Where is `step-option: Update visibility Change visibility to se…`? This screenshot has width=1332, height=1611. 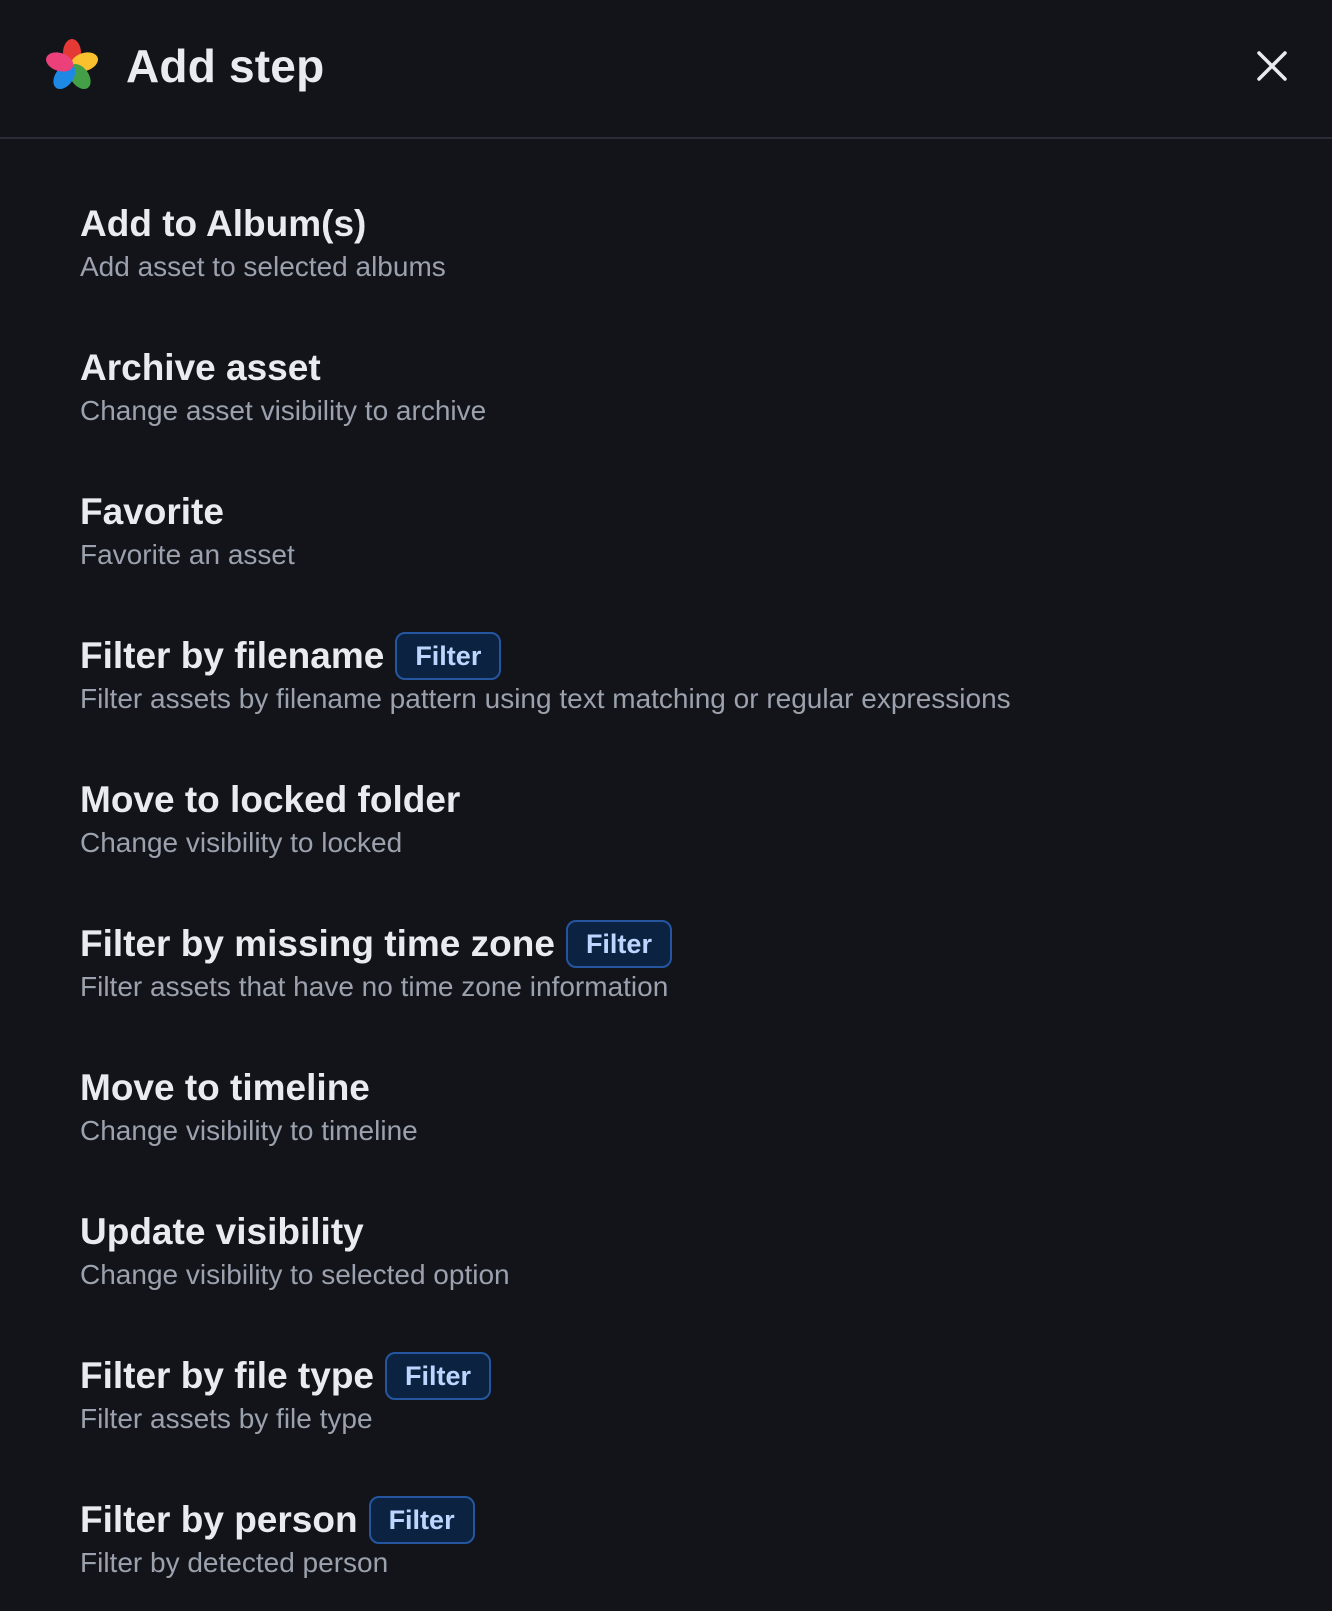 step-option: Update visibility Change visibility to se… is located at coordinates (686, 1279).